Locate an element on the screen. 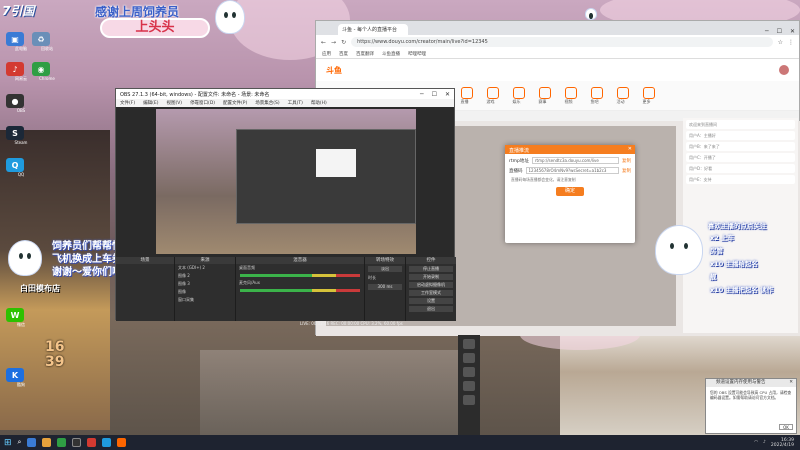 The height and width of the screenshot is (450, 800). nav-item: 赛事 is located at coordinates (544, 95).